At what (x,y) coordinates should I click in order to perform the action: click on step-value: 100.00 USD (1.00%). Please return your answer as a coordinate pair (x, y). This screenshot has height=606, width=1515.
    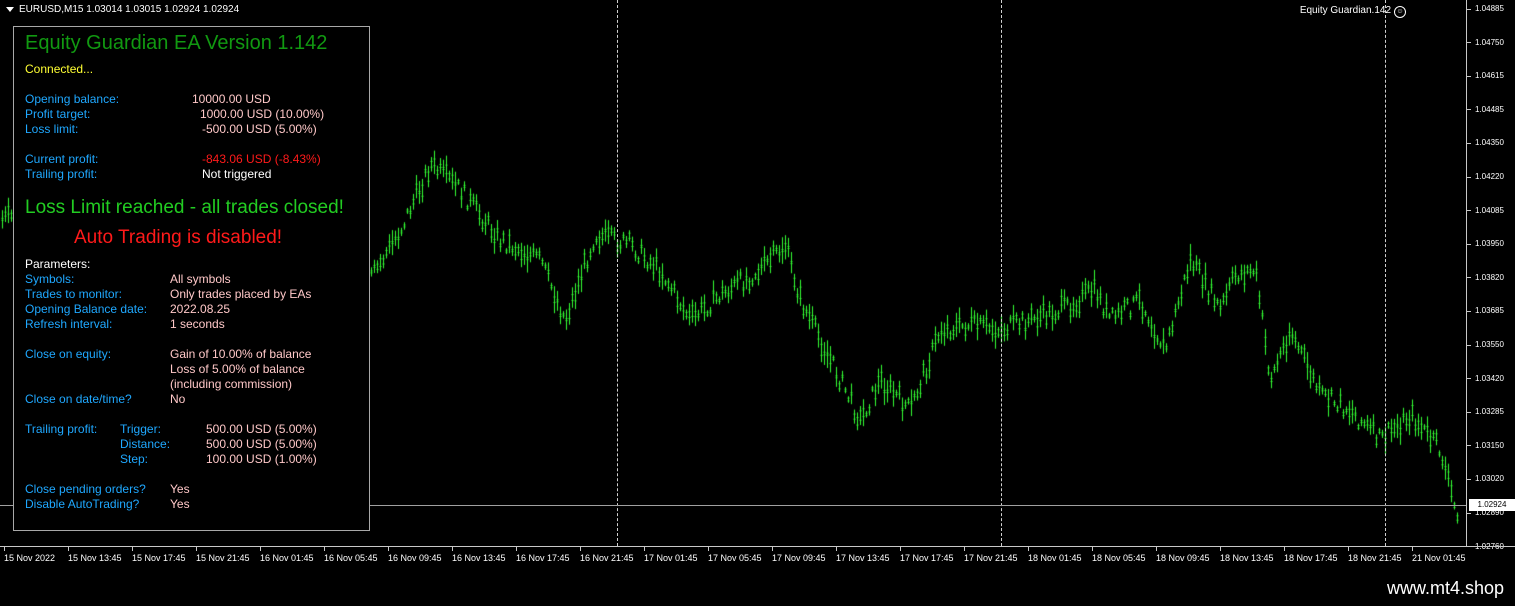
    Looking at the image, I should click on (261, 459).